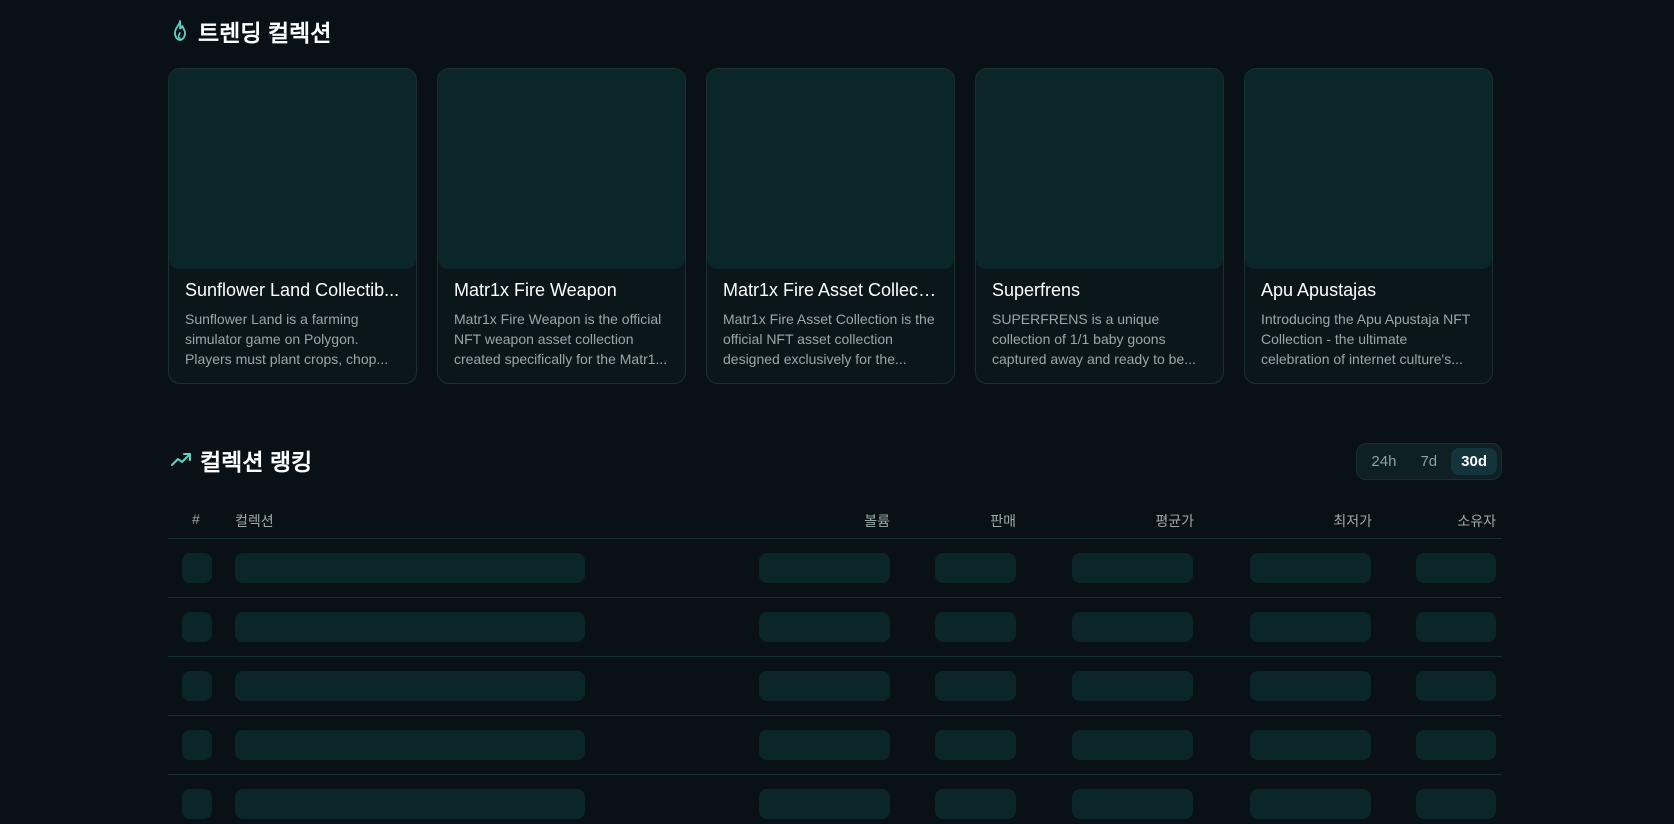 This screenshot has width=1674, height=824. What do you see at coordinates (265, 33) in the screenshot?
I see `trending-title: 트렌딩 컬렉션` at bounding box center [265, 33].